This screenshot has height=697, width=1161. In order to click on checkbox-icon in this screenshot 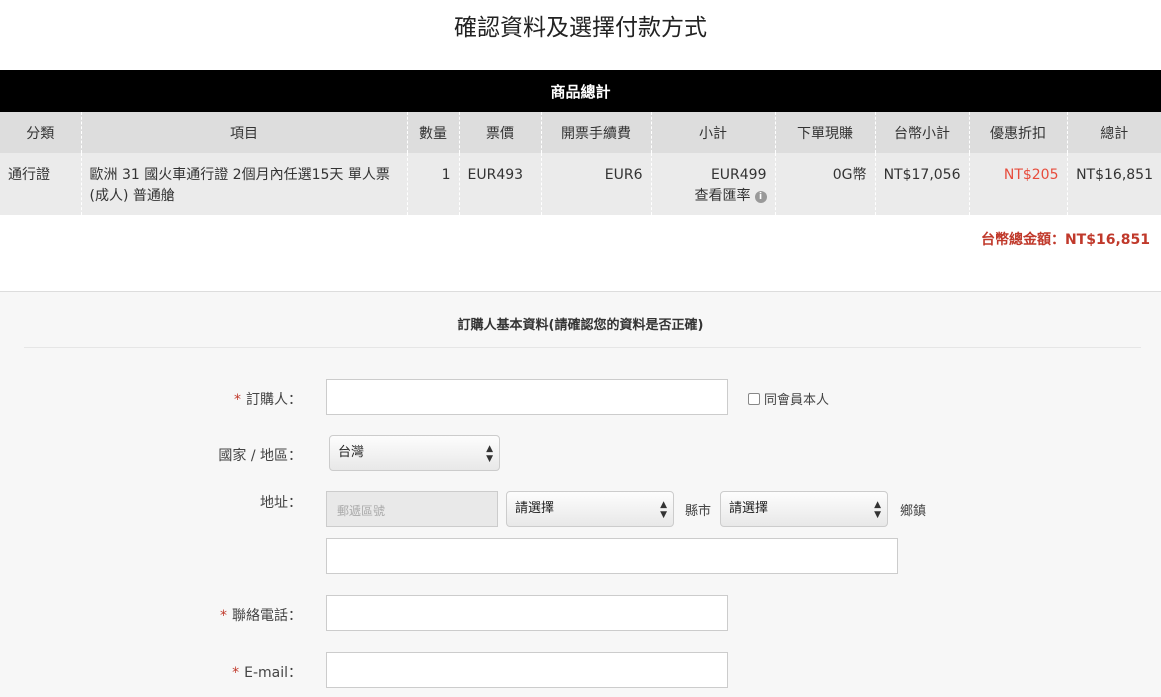, I will do `click(754, 399)`.